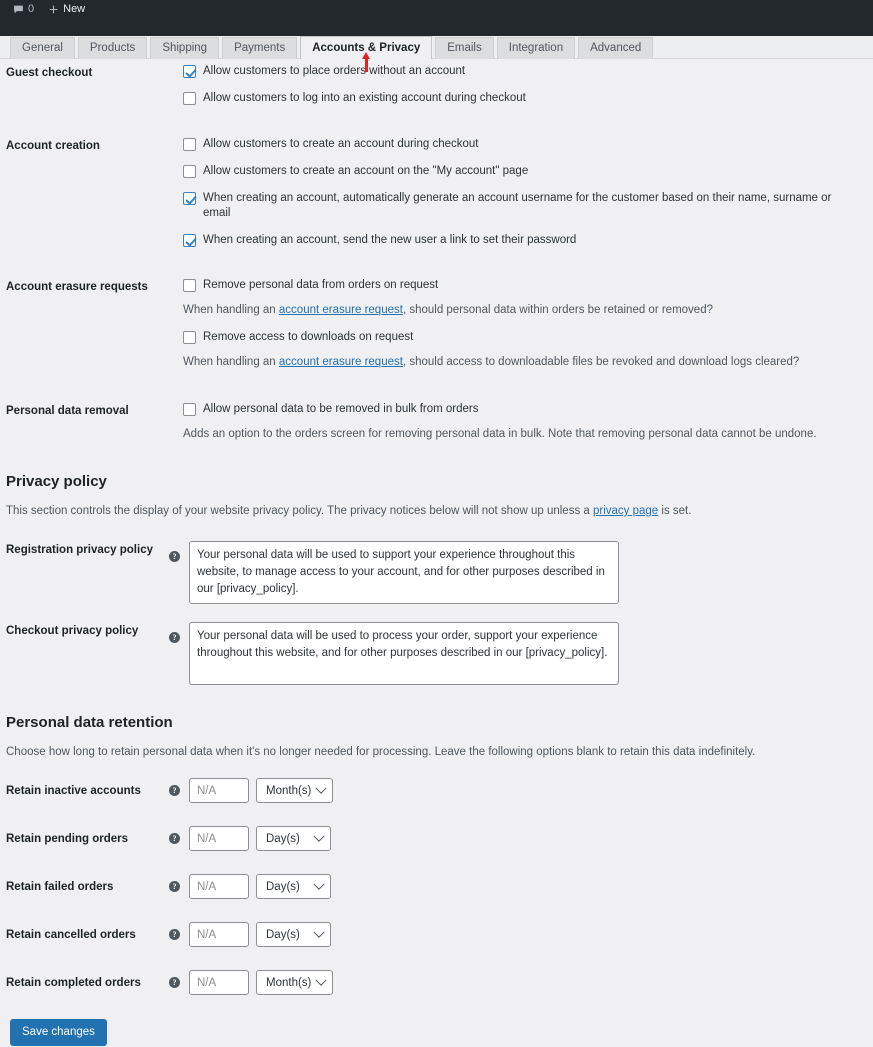 This screenshot has height=1047, width=873. I want to click on select-value: Month(s), so click(289, 790).